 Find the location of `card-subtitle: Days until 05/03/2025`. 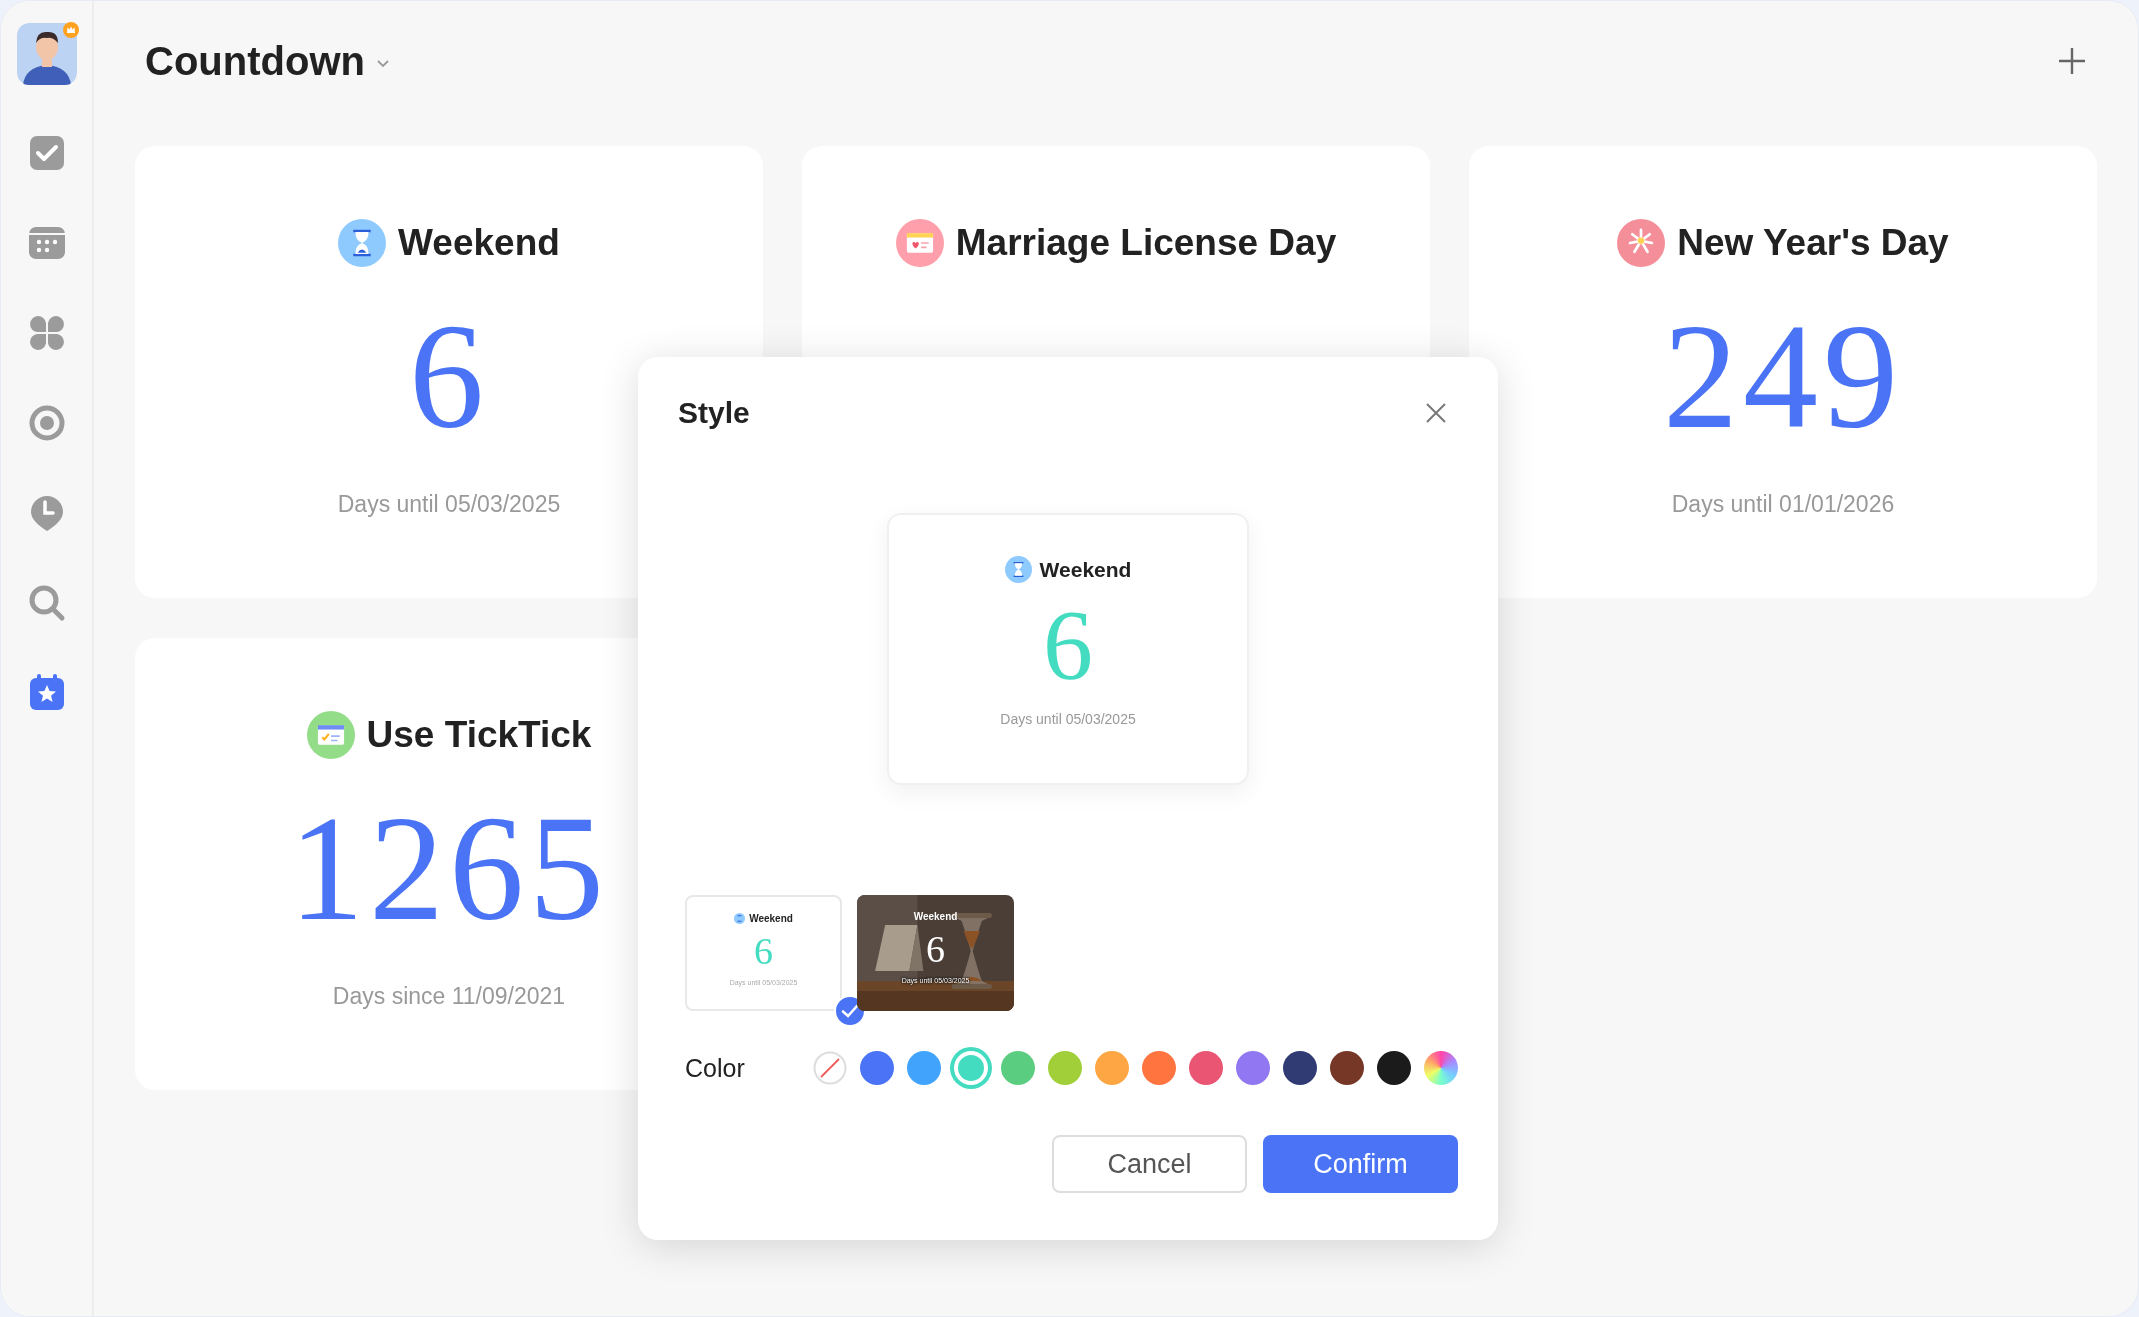

card-subtitle: Days until 05/03/2025 is located at coordinates (449, 504).